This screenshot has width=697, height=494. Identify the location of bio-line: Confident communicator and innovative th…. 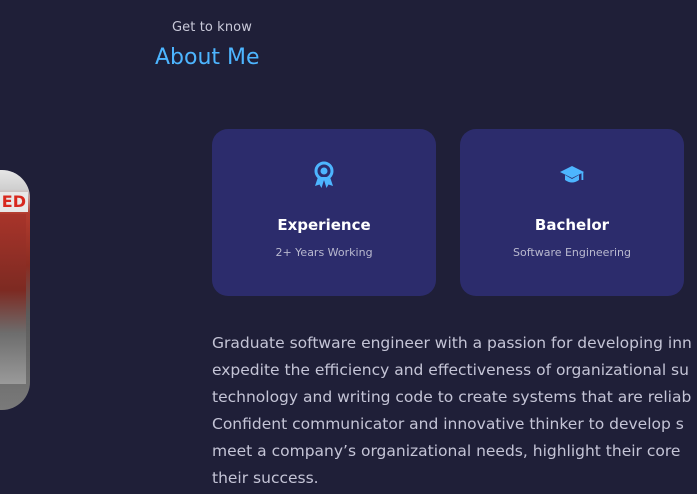
(448, 424).